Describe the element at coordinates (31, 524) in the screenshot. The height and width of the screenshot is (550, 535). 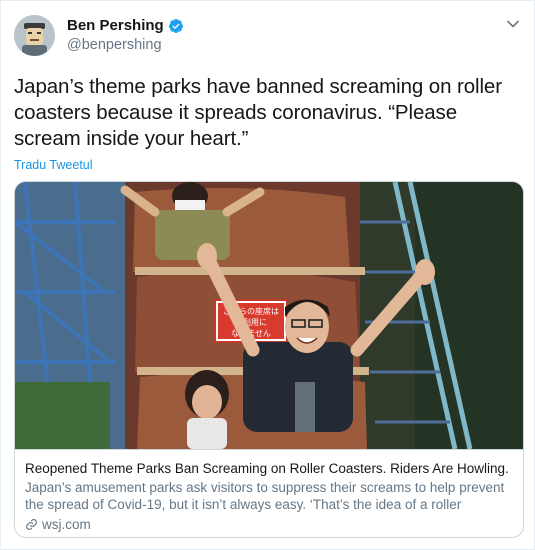
I see `link-icon` at that location.